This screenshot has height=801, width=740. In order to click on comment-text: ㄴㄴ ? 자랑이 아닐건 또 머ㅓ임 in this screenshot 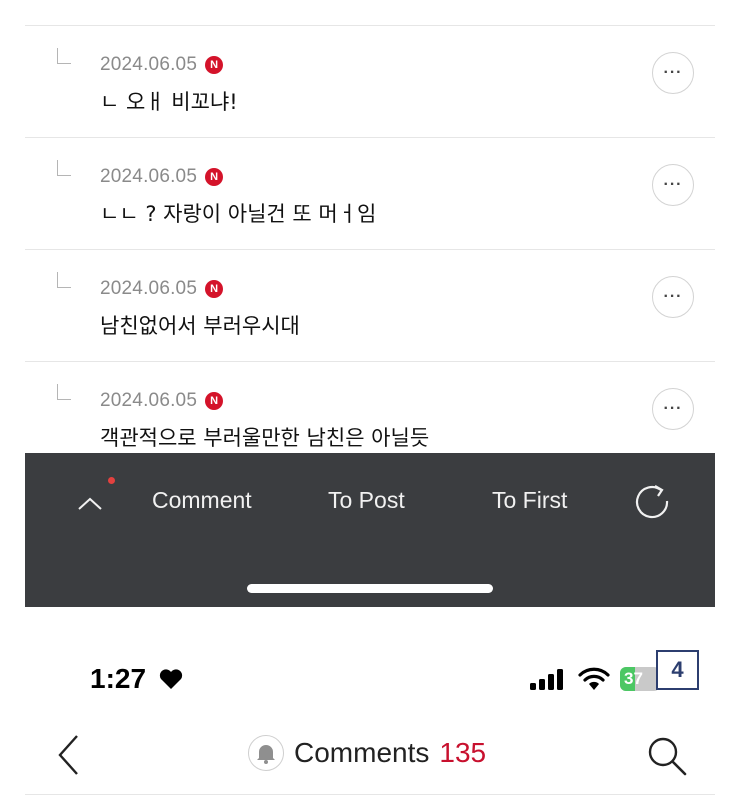, I will do `click(238, 214)`.